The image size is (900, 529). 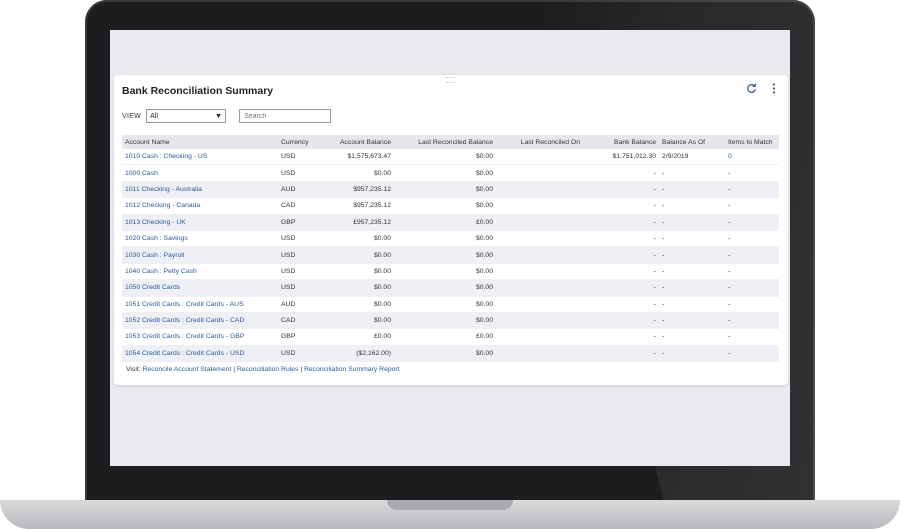 What do you see at coordinates (200, 304) in the screenshot?
I see `account-name-cell: 1051 Credit Cards : Credit Cards - AUS` at bounding box center [200, 304].